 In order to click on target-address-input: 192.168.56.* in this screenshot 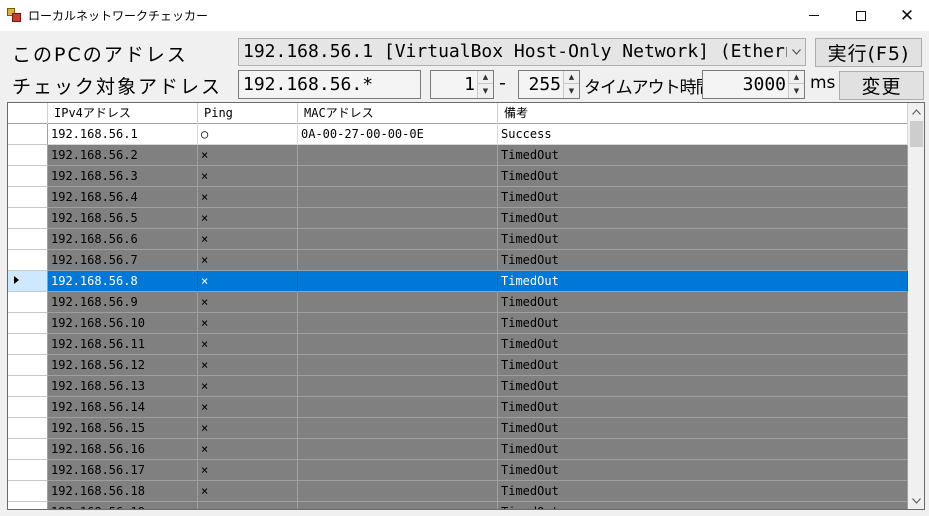, I will do `click(329, 84)`.